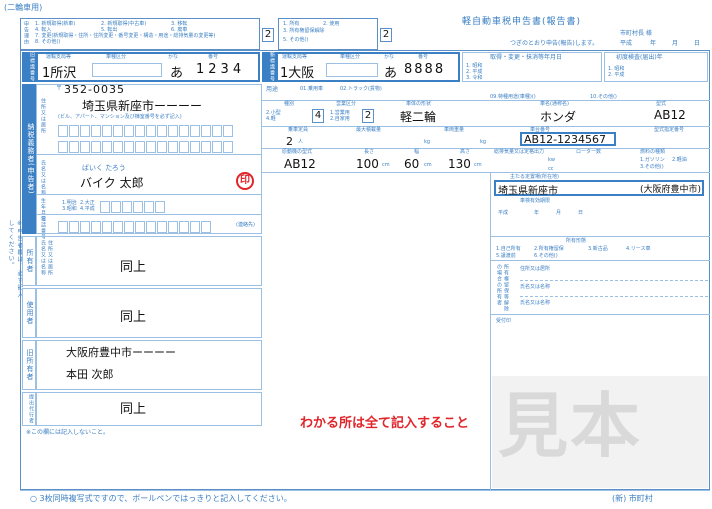 The height and width of the screenshot is (509, 712). I want to click on birth-grid, so click(175, 205).